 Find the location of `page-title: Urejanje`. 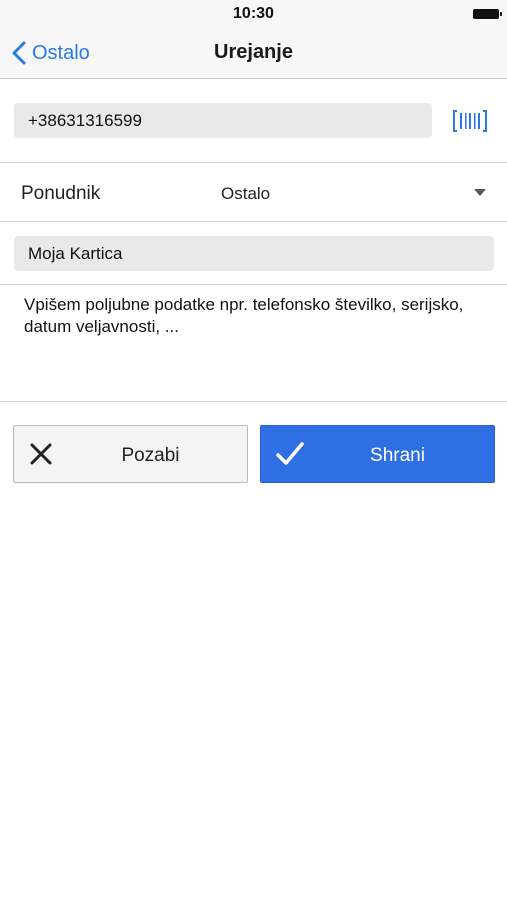

page-title: Urejanje is located at coordinates (253, 52).